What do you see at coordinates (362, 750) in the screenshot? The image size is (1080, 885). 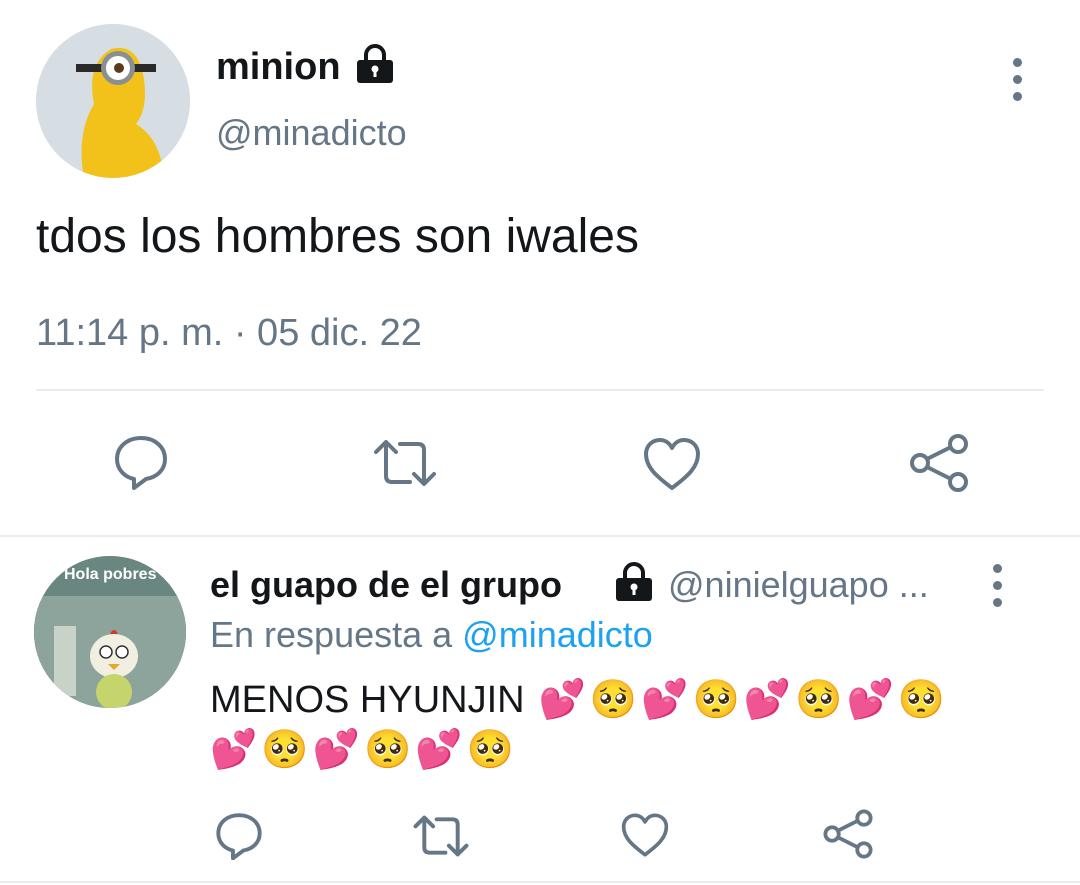 I see `reply-text-line2: 💕 🥺 💕 🥺 💕 🥺` at bounding box center [362, 750].